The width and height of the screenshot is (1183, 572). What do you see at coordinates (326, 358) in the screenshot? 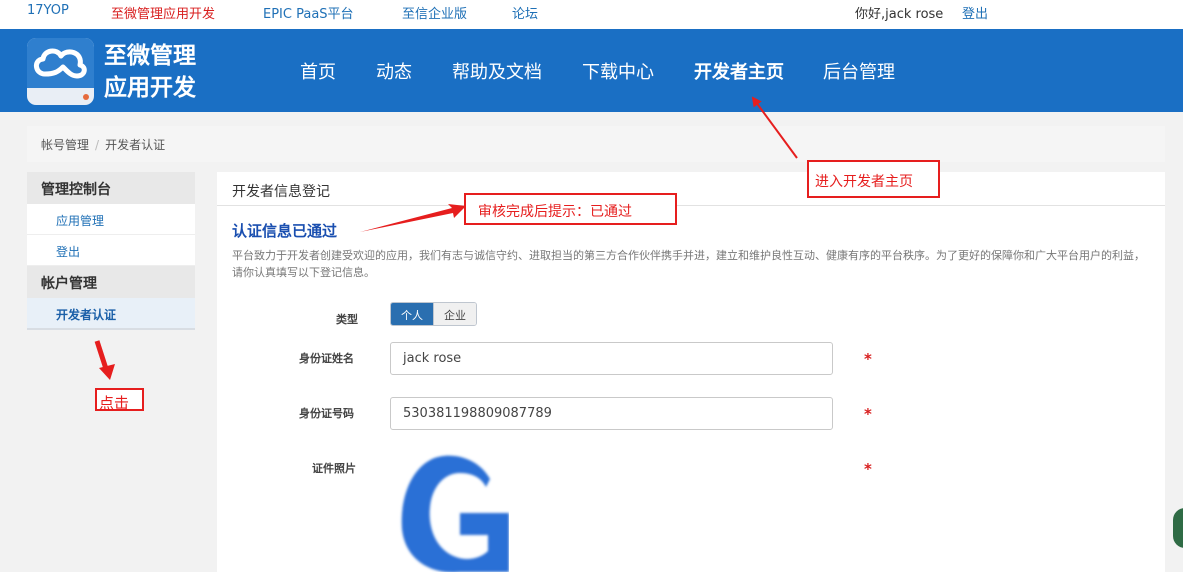
I see `id-name-label: 身份证姓名` at bounding box center [326, 358].